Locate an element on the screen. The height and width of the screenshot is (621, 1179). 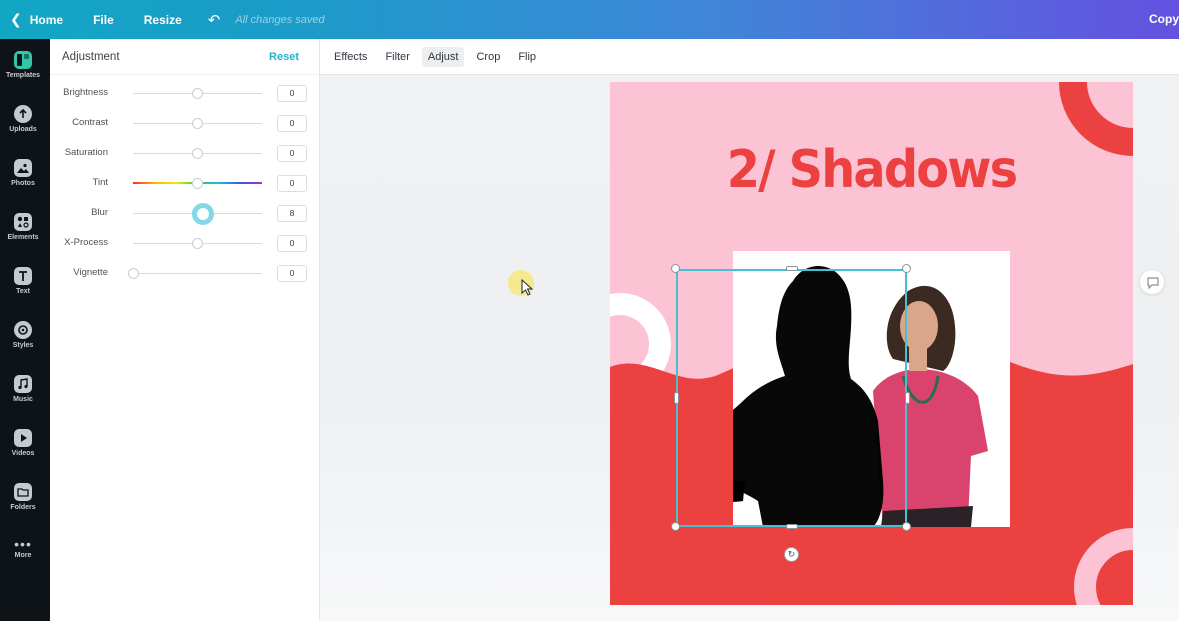
reset-button: Reset is located at coordinates (284, 57).